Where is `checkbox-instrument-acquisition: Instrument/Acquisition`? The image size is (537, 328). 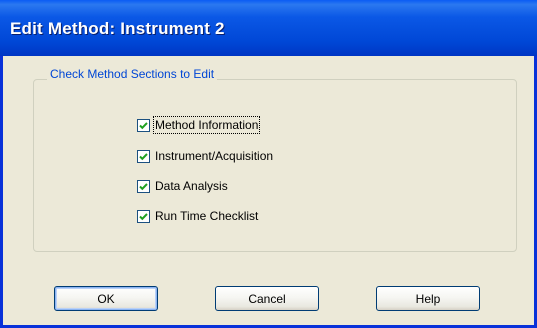
checkbox-instrument-acquisition: Instrument/Acquisition is located at coordinates (205, 156).